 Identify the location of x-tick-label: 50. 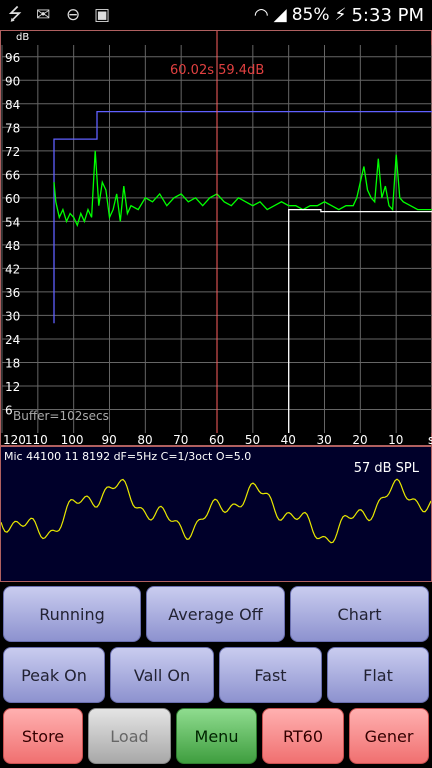
(252, 440).